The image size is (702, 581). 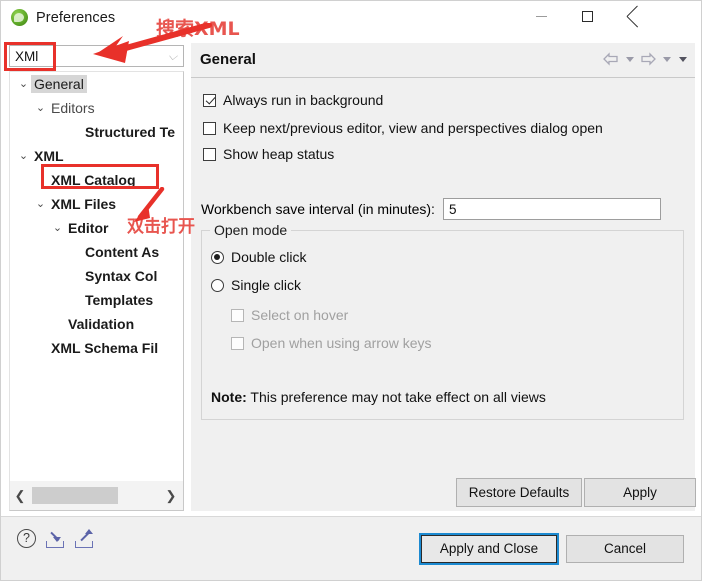 What do you see at coordinates (20, 495) in the screenshot?
I see `chevron-left-icon: ❮` at bounding box center [20, 495].